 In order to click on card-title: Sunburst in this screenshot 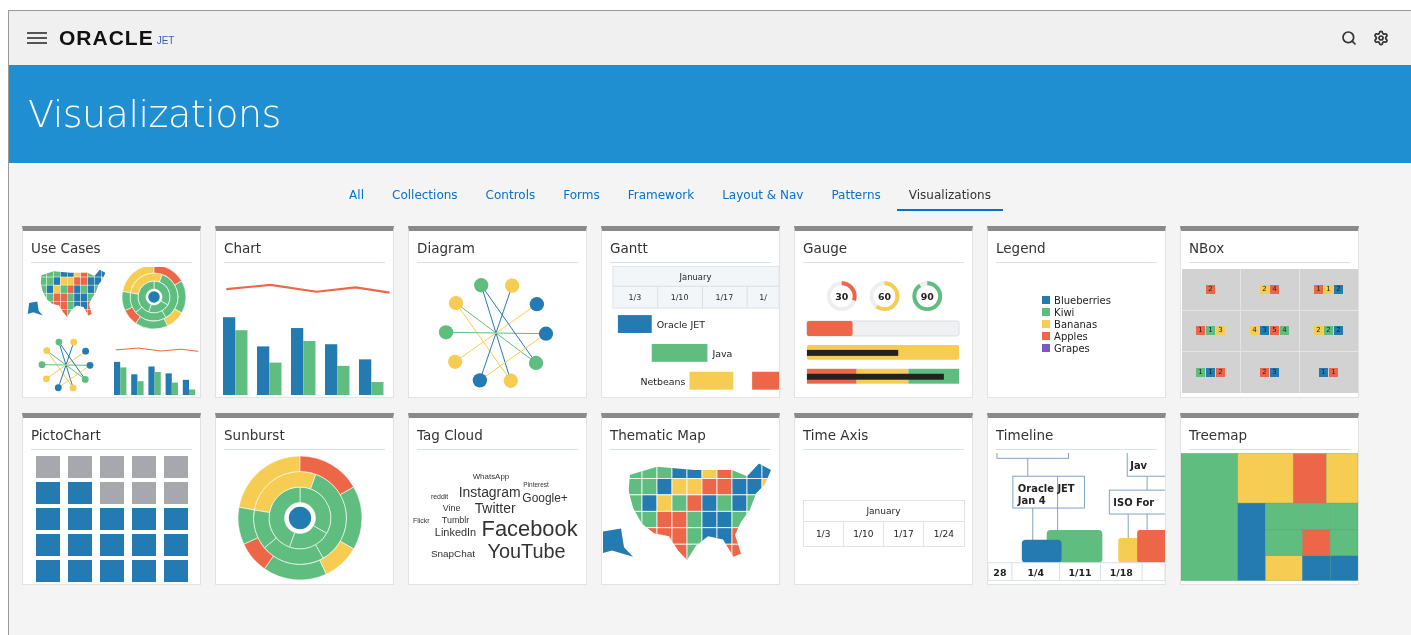, I will do `click(304, 434)`.